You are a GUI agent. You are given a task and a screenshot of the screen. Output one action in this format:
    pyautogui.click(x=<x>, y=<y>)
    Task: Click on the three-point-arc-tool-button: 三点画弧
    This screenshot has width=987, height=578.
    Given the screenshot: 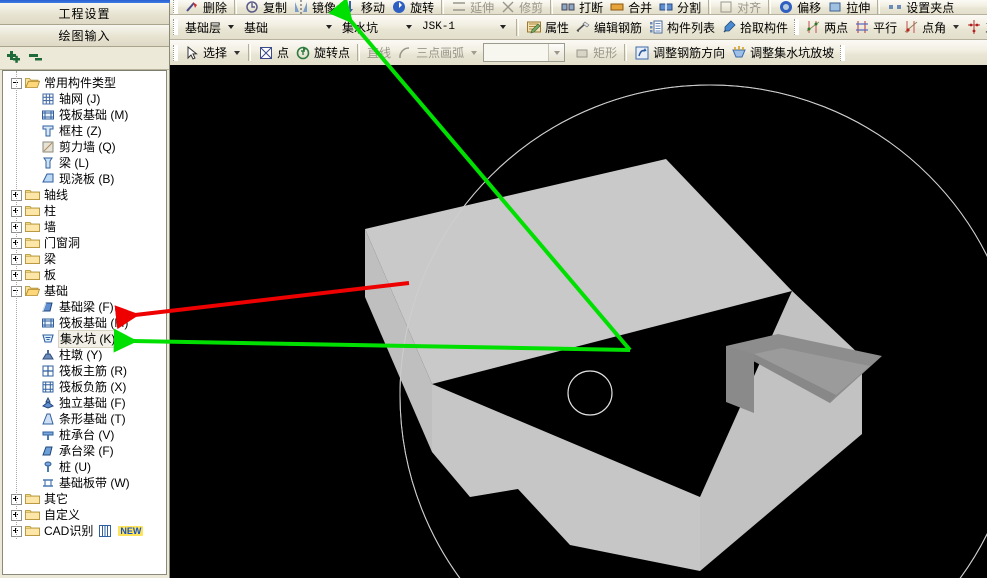 What is the action you would take?
    pyautogui.click(x=430, y=53)
    